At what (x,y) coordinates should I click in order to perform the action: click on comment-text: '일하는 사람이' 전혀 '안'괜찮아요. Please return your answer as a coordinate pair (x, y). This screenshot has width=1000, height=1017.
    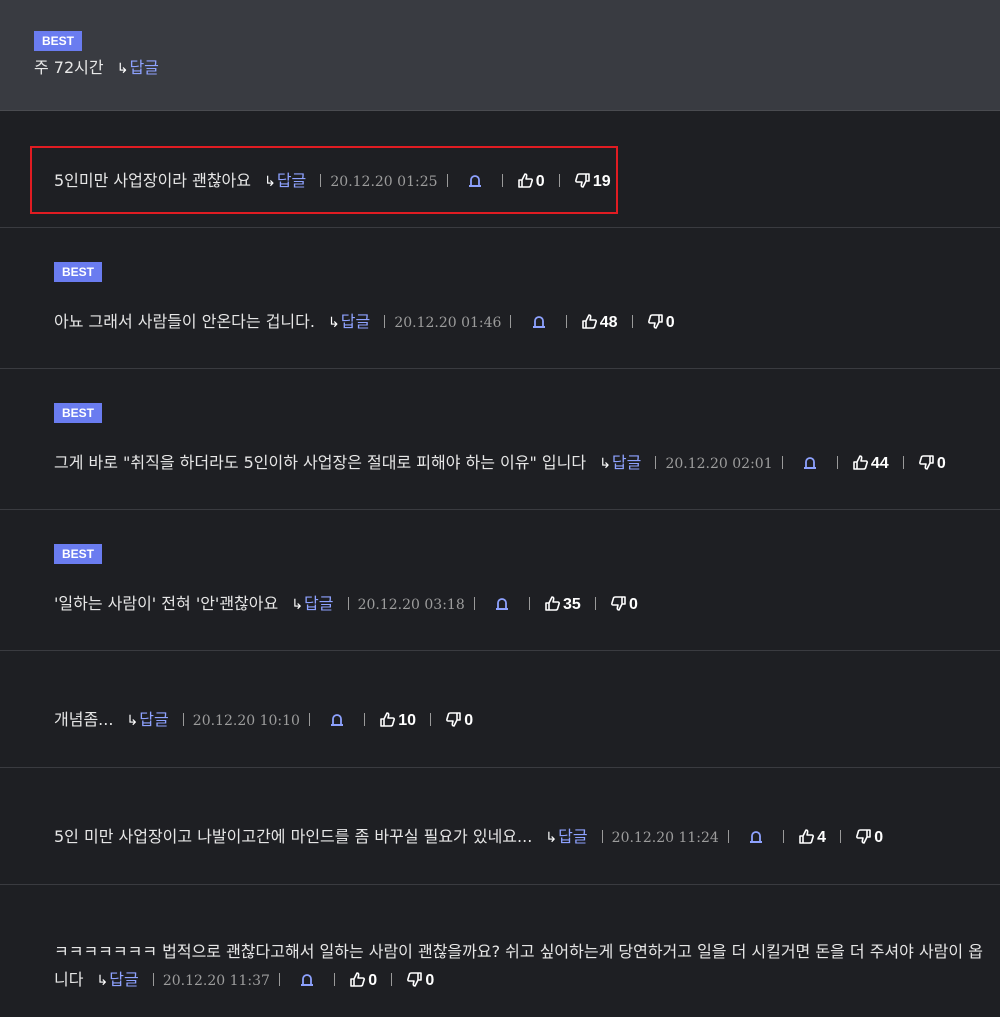
    Looking at the image, I should click on (166, 603).